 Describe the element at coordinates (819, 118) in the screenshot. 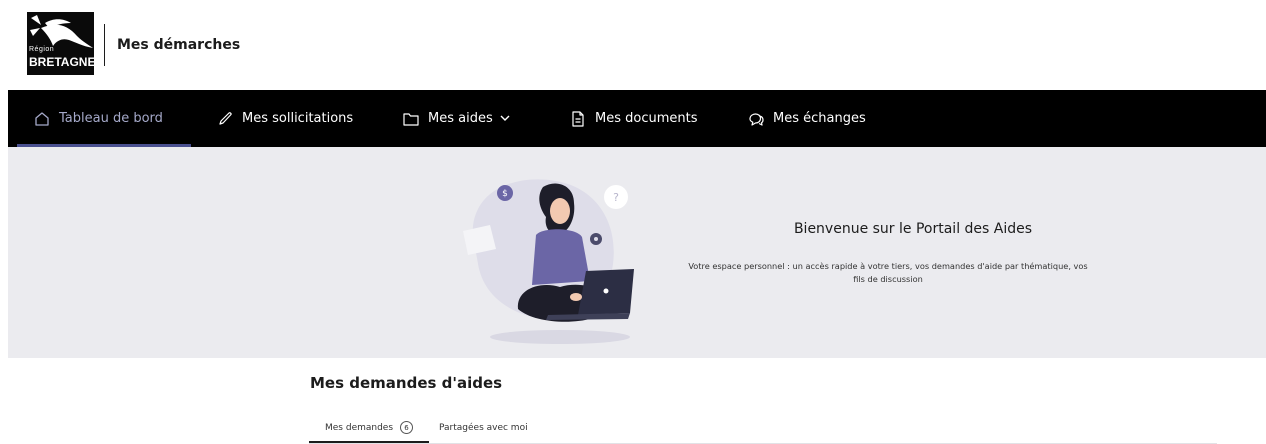

I see `nav-item-label: Mes échanges` at that location.